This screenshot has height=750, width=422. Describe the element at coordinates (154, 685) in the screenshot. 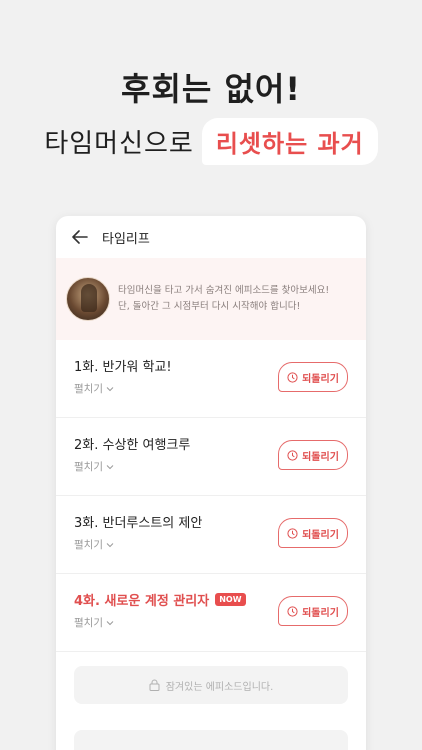

I see `lock-icon` at that location.